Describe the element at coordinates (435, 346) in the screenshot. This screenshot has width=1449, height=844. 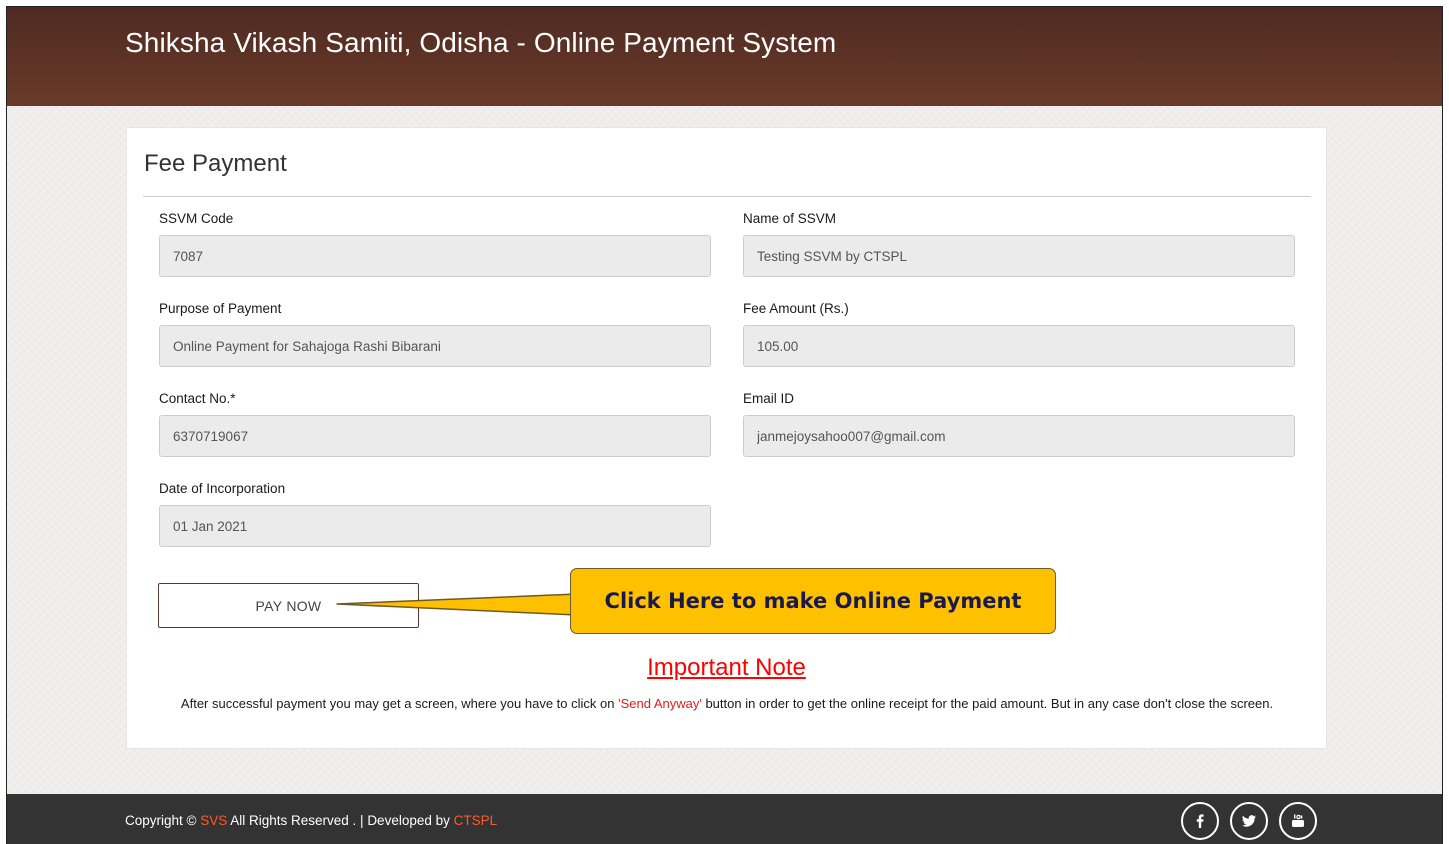
I see `purpose-input` at that location.